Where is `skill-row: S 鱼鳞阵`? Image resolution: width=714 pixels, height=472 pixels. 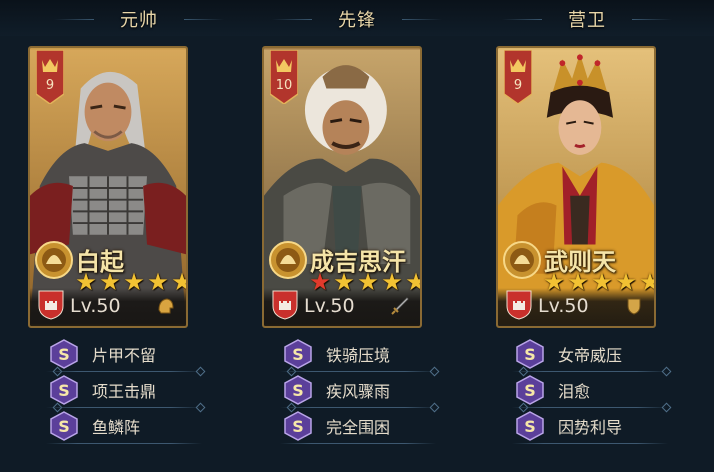
skill-row: S 鱼鳞阵 is located at coordinates (120, 426).